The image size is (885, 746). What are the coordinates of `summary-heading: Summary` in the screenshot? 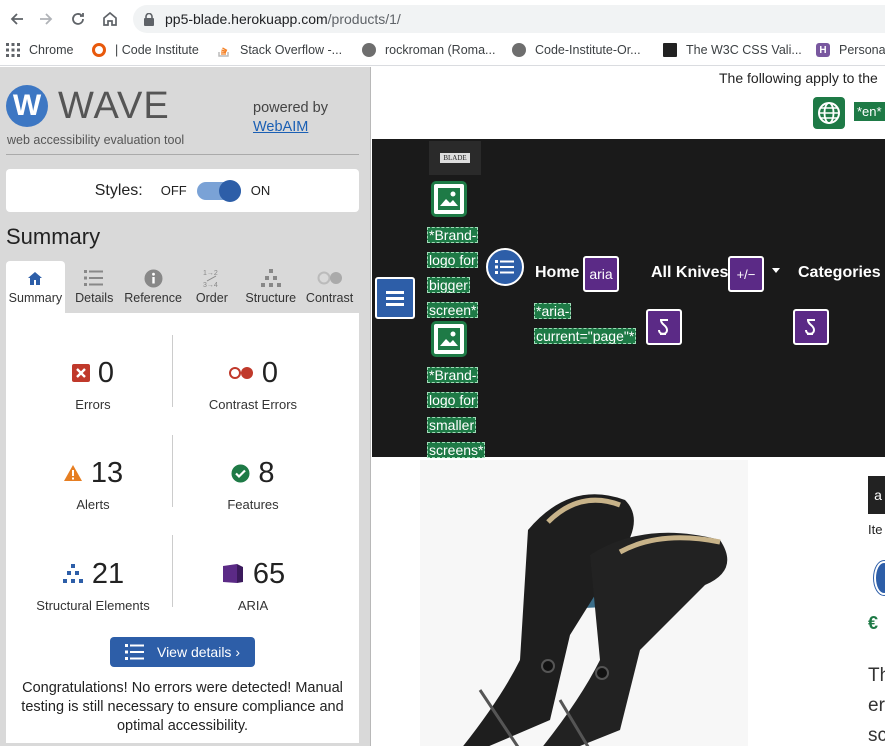 It's located at (53, 236).